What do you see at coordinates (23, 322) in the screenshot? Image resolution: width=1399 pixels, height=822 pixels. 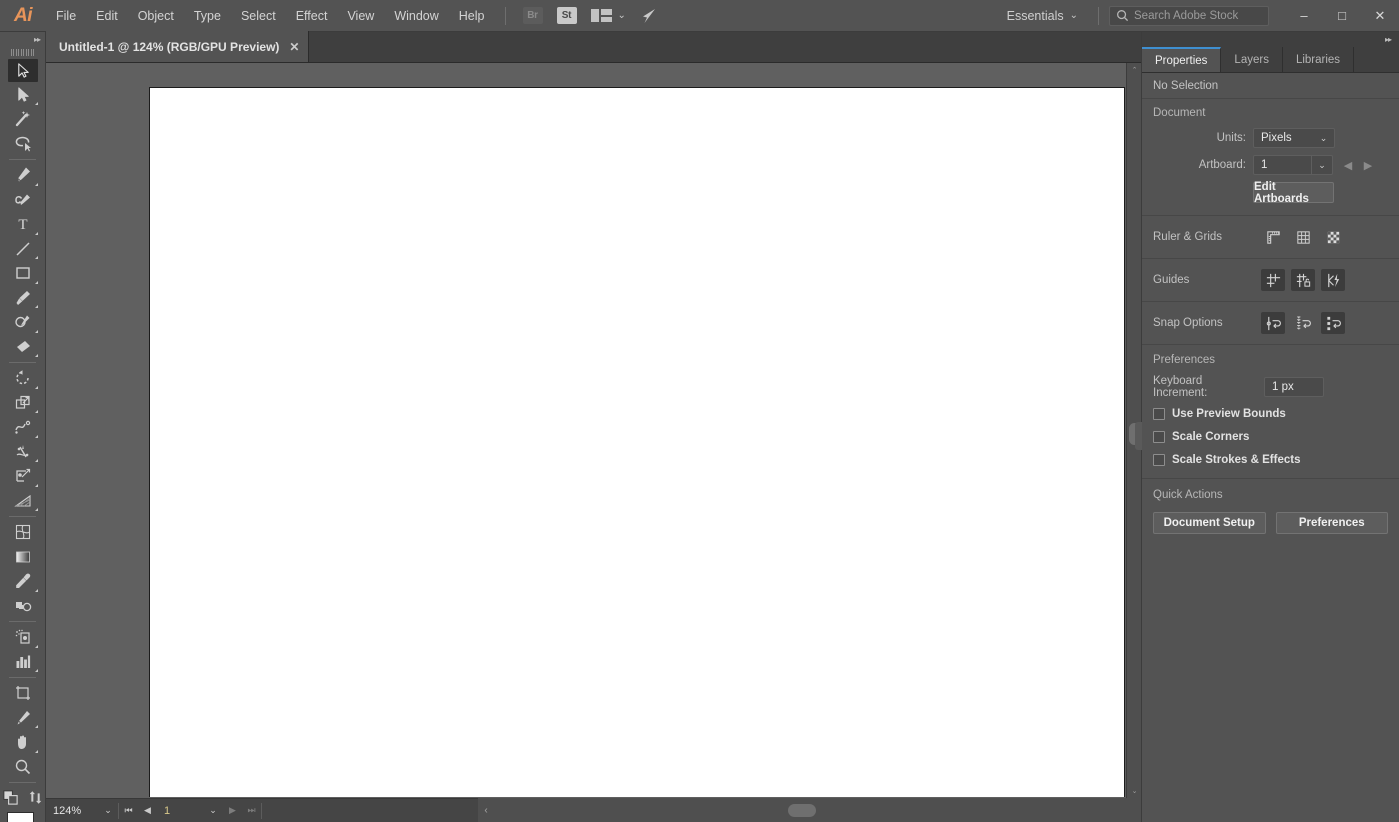 I see `tool-shaper` at bounding box center [23, 322].